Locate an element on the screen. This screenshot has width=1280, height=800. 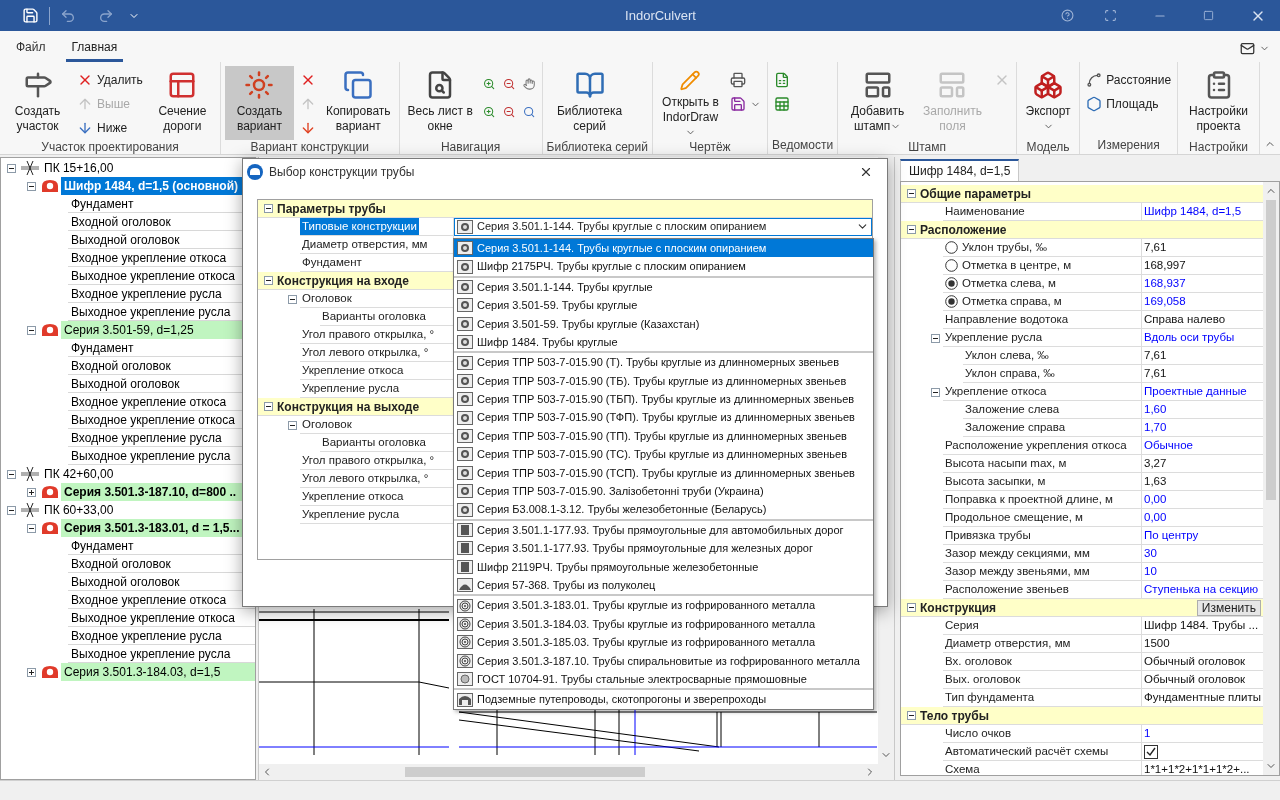
dropdown-option: Шифр 1484. Трубы круглые is located at coordinates (663, 342).